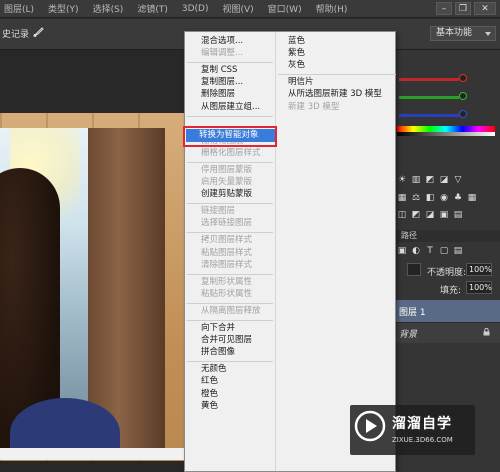  I want to click on menu-item: 无颜色, so click(214, 369).